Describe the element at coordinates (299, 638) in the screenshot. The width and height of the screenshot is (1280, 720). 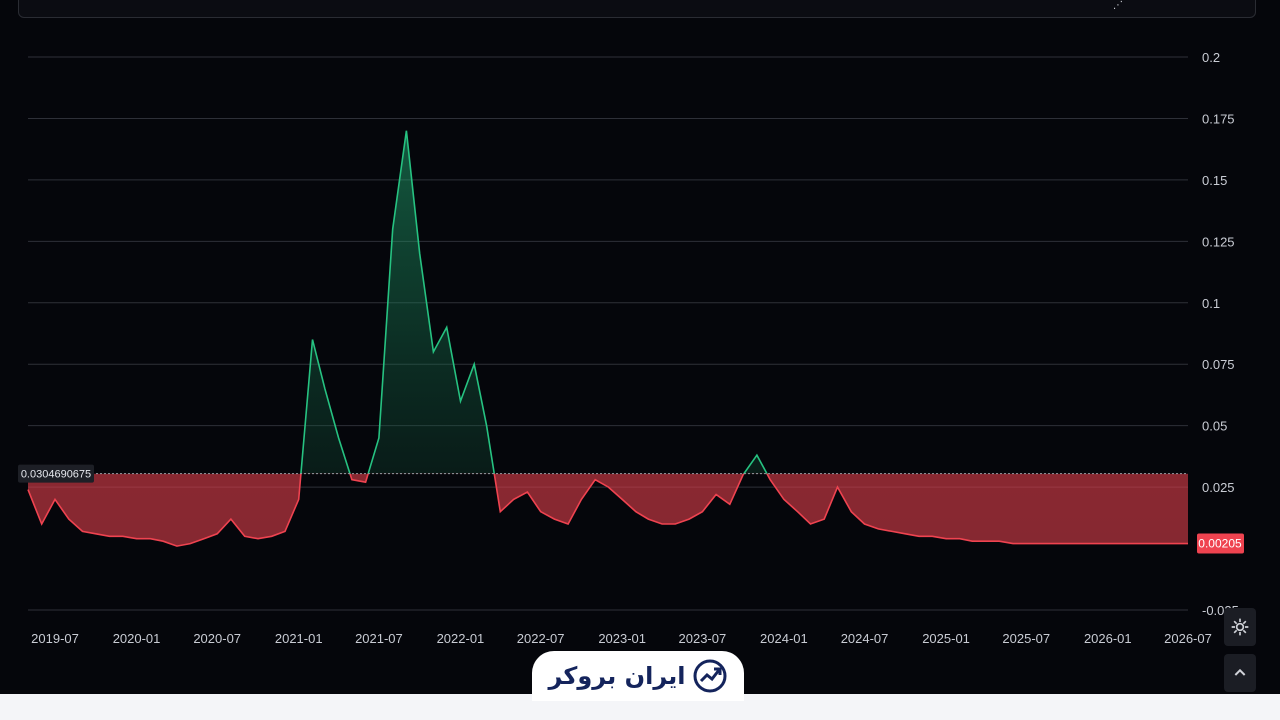
I see `x-tick-label: 2021-01` at that location.